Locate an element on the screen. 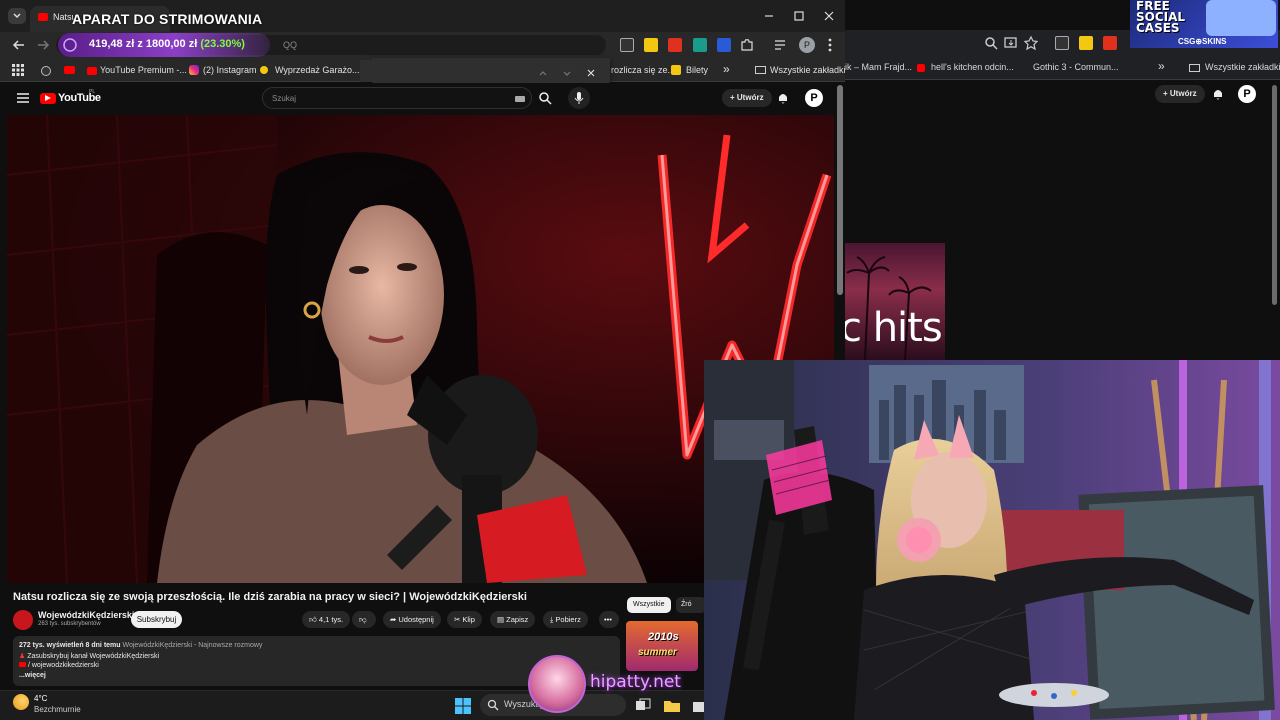 The height and width of the screenshot is (720, 1280). share-button: ➦ Udostępnij is located at coordinates (412, 619).